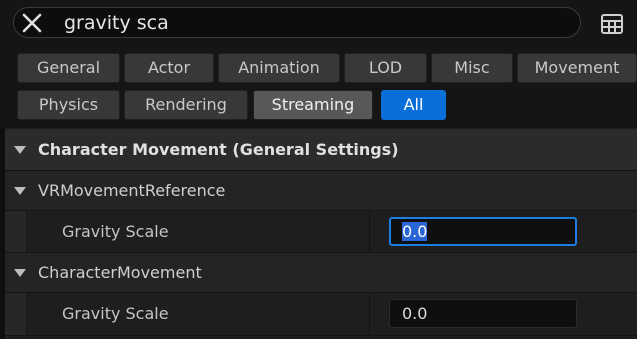 The width and height of the screenshot is (637, 339). I want to click on search-input, so click(304, 23).